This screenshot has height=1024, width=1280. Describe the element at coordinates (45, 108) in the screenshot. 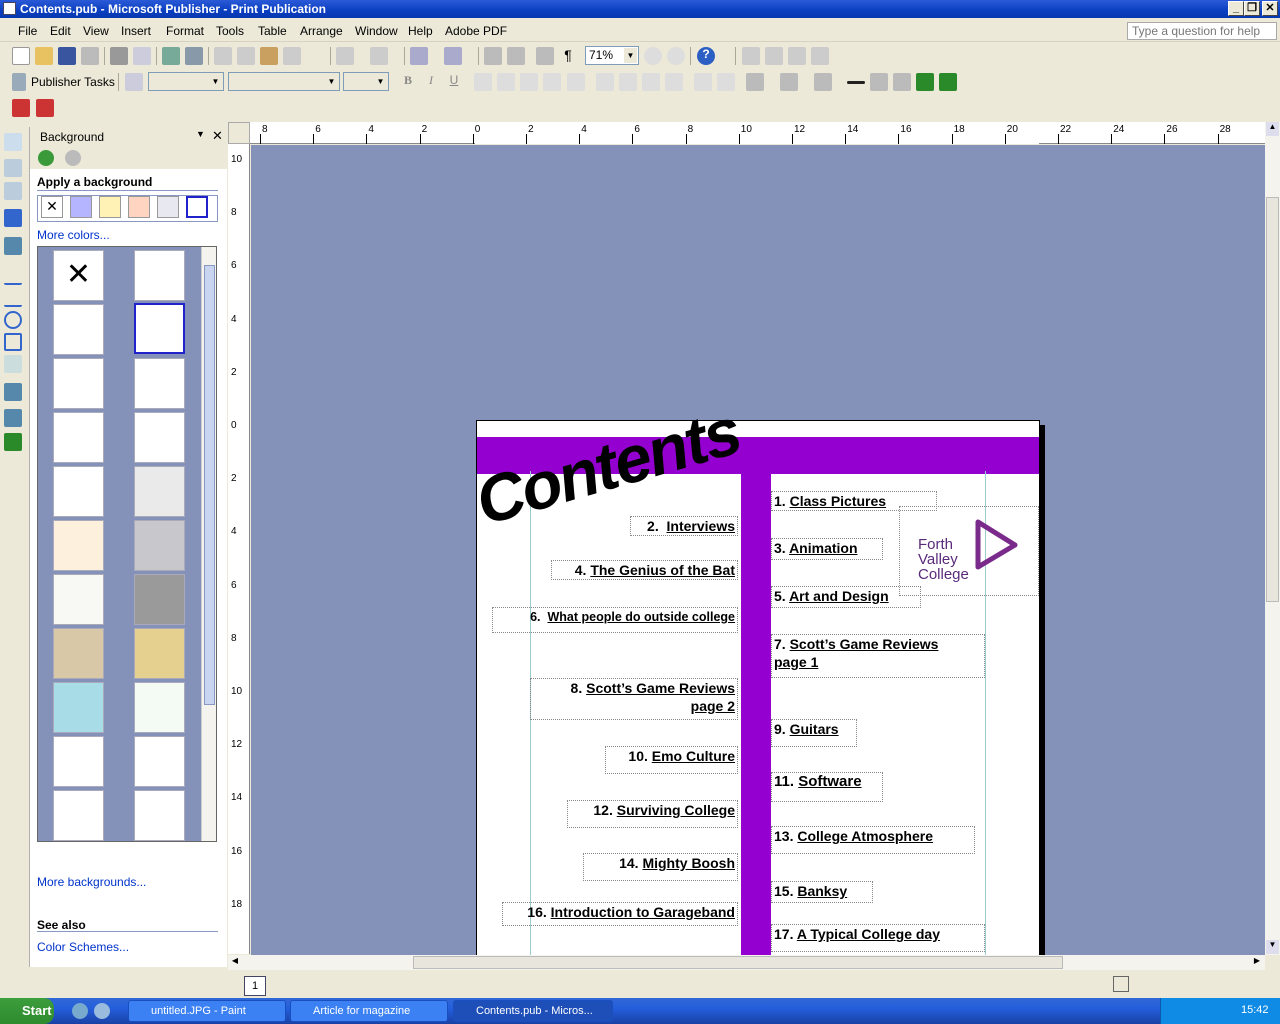

I see `pdf-email-icon` at that location.